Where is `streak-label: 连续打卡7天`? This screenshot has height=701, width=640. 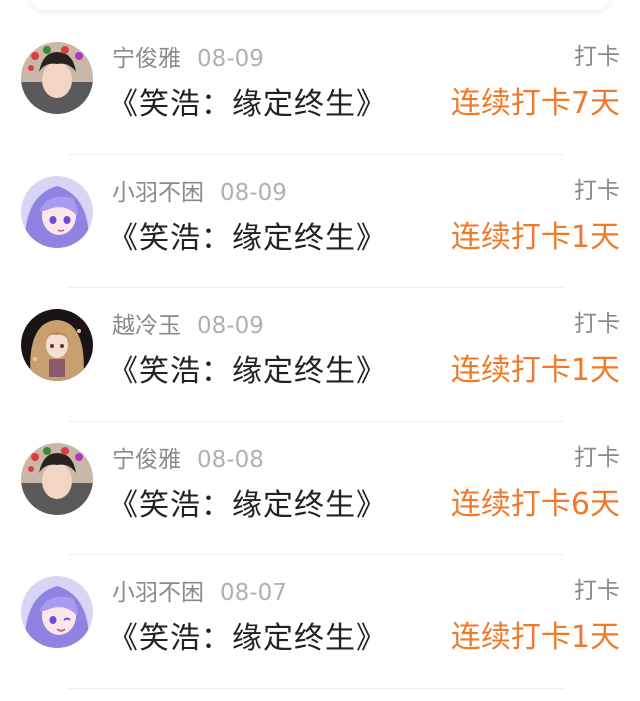 streak-label: 连续打卡7天 is located at coordinates (535, 103).